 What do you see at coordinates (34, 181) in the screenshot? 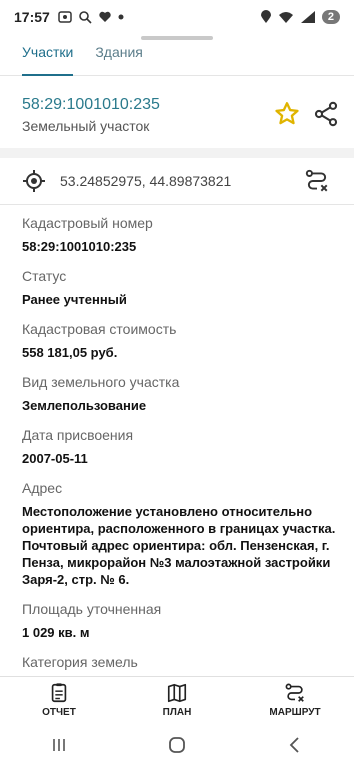
I see `crosshair-icon` at bounding box center [34, 181].